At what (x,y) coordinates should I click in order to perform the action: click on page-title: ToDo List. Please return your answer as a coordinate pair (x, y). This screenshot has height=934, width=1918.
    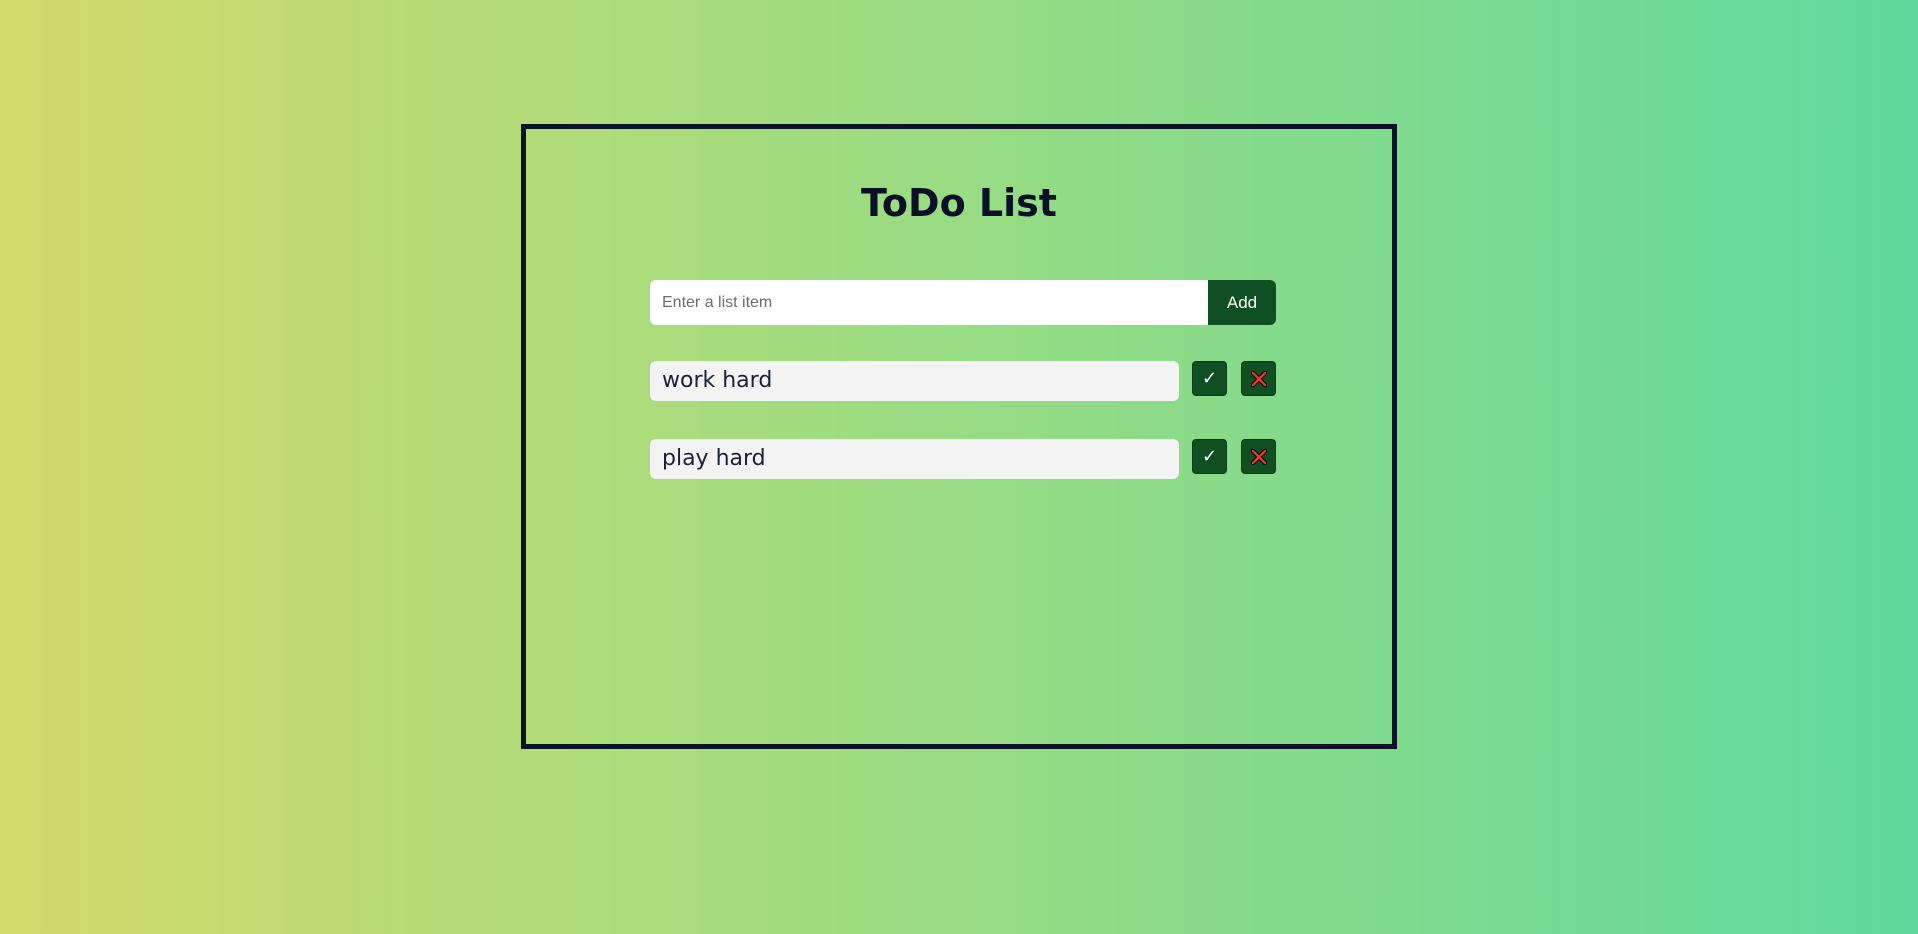
    Looking at the image, I should click on (959, 203).